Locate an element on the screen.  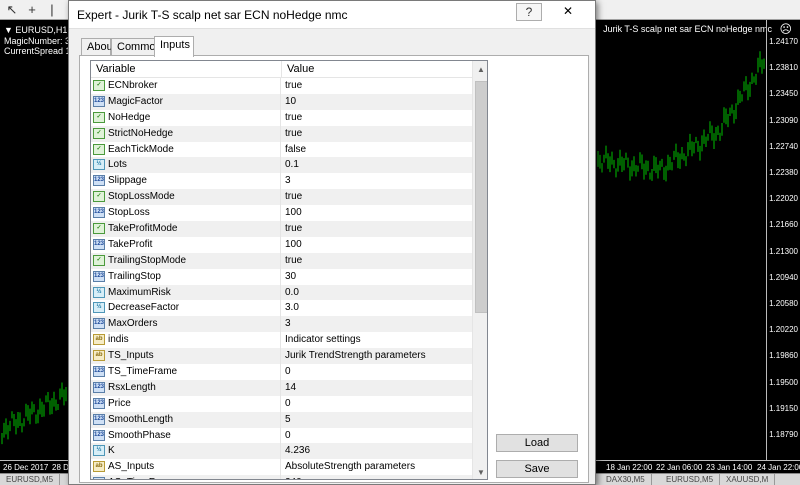
value-cell: 4.236 is located at coordinates (377, 451).